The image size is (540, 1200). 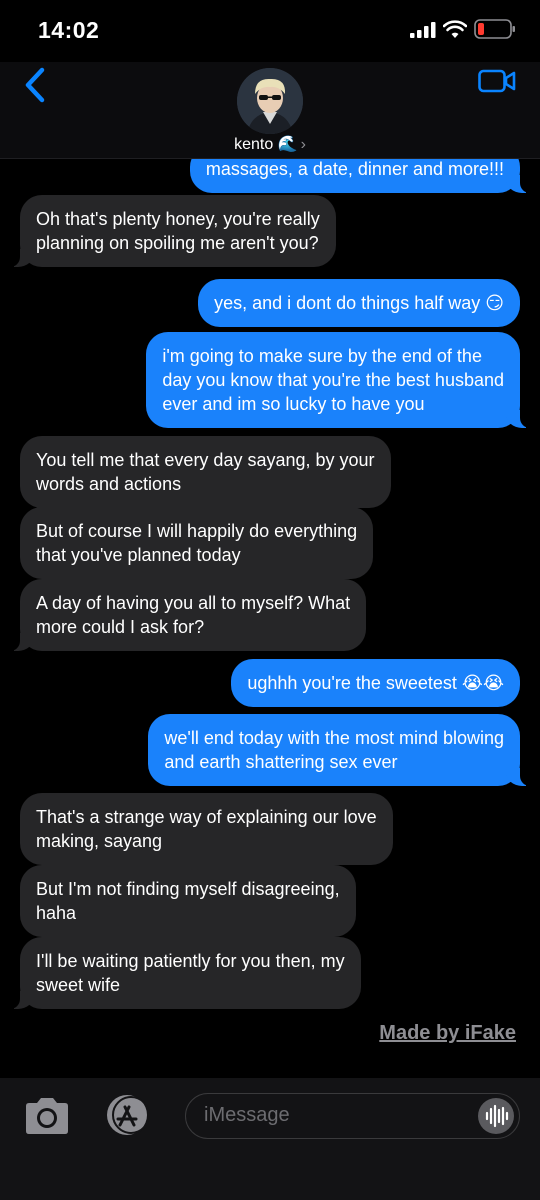 I want to click on message-line: words and actions, so click(x=109, y=484).